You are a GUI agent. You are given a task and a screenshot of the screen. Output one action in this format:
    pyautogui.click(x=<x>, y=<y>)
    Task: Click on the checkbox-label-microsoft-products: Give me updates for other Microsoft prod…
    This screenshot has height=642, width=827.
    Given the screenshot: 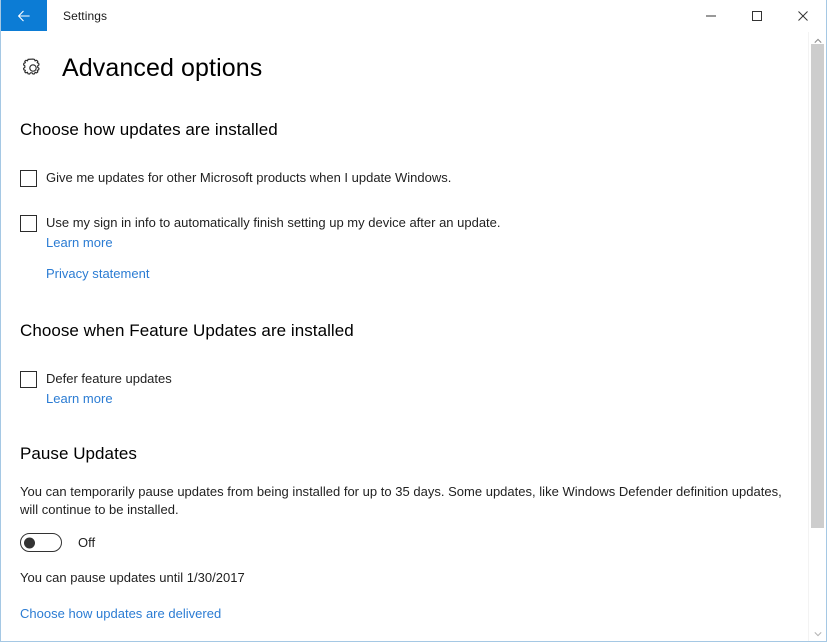 What is the action you would take?
    pyautogui.click(x=249, y=177)
    